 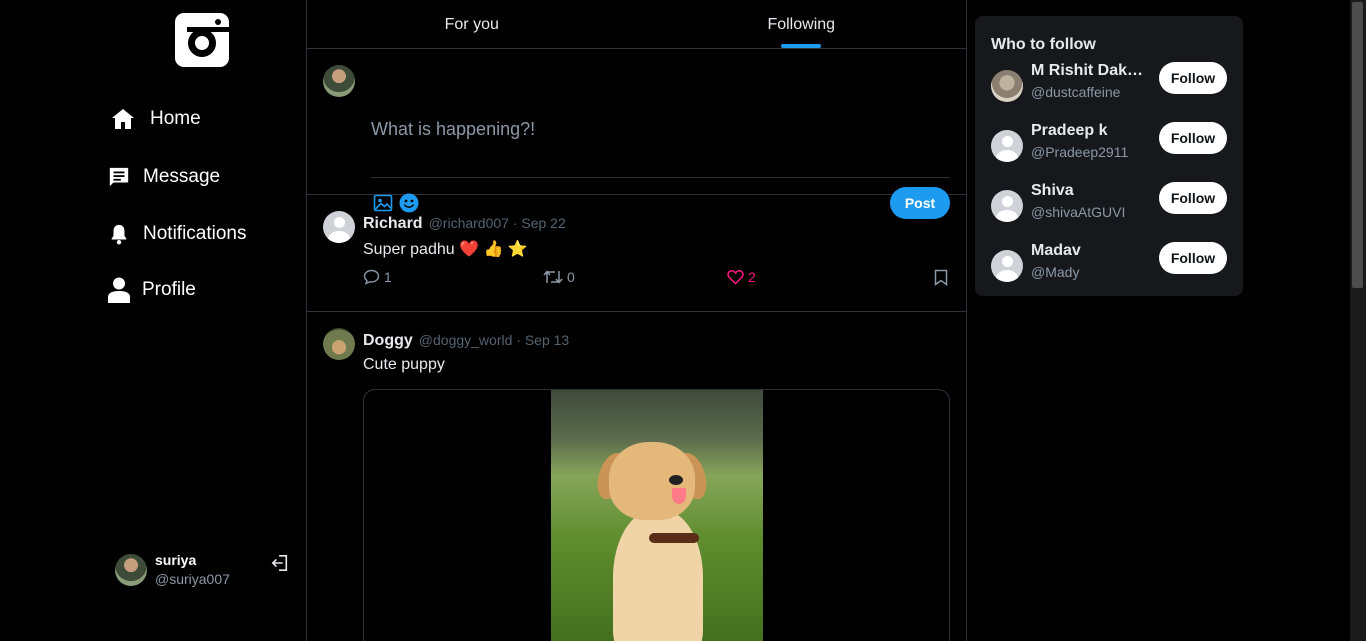 What do you see at coordinates (192, 579) in the screenshot?
I see `current-user-handle: @suriya007` at bounding box center [192, 579].